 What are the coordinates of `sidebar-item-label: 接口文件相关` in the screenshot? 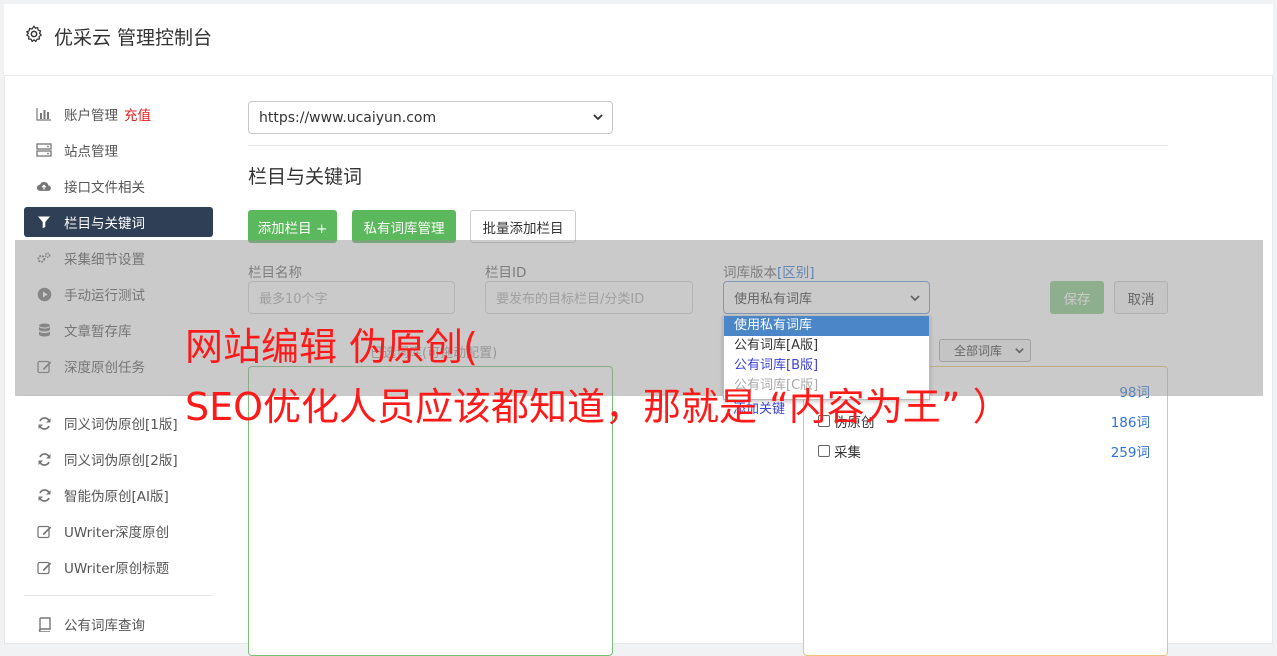 It's located at (104, 188).